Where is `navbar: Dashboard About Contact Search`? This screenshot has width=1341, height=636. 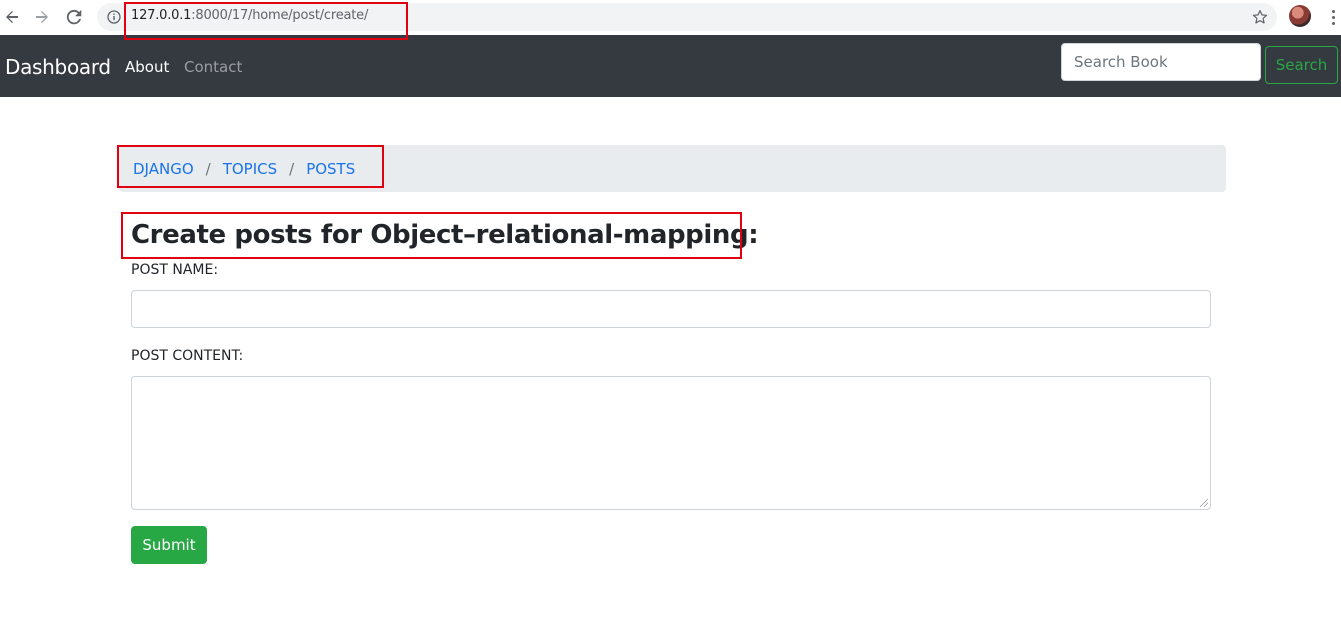
navbar: Dashboard About Contact Search is located at coordinates (670, 66).